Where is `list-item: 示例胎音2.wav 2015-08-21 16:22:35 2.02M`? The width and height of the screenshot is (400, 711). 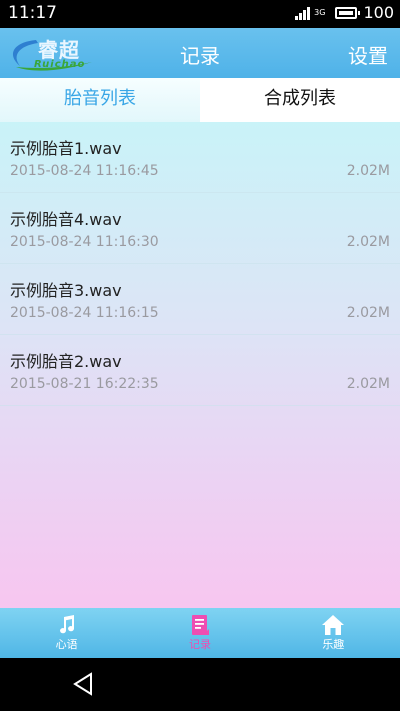 list-item: 示例胎音2.wav 2015-08-21 16:22:35 2.02M is located at coordinates (200, 370).